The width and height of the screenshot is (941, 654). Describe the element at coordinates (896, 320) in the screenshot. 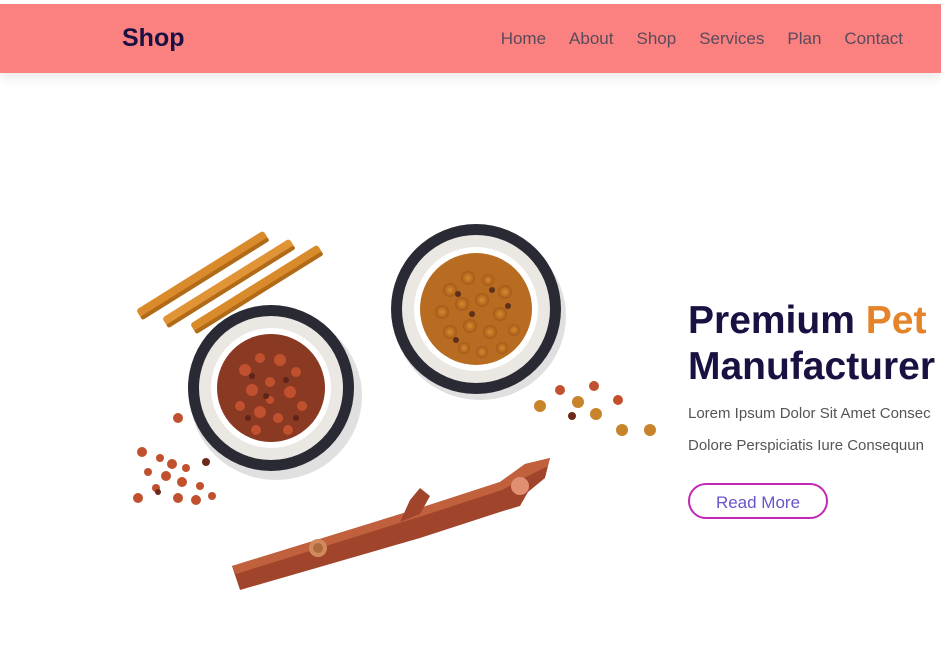

I see `hero-title-accent: Pet` at that location.